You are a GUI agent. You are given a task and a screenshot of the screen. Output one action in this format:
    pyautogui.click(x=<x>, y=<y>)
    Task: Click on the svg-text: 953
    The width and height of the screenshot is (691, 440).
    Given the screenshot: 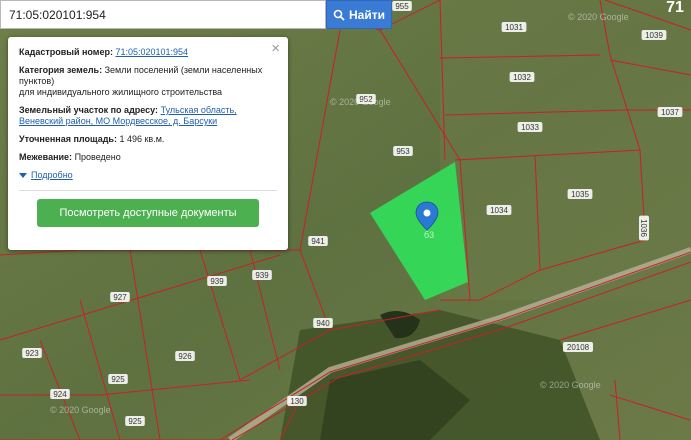 What is the action you would take?
    pyautogui.click(x=403, y=151)
    